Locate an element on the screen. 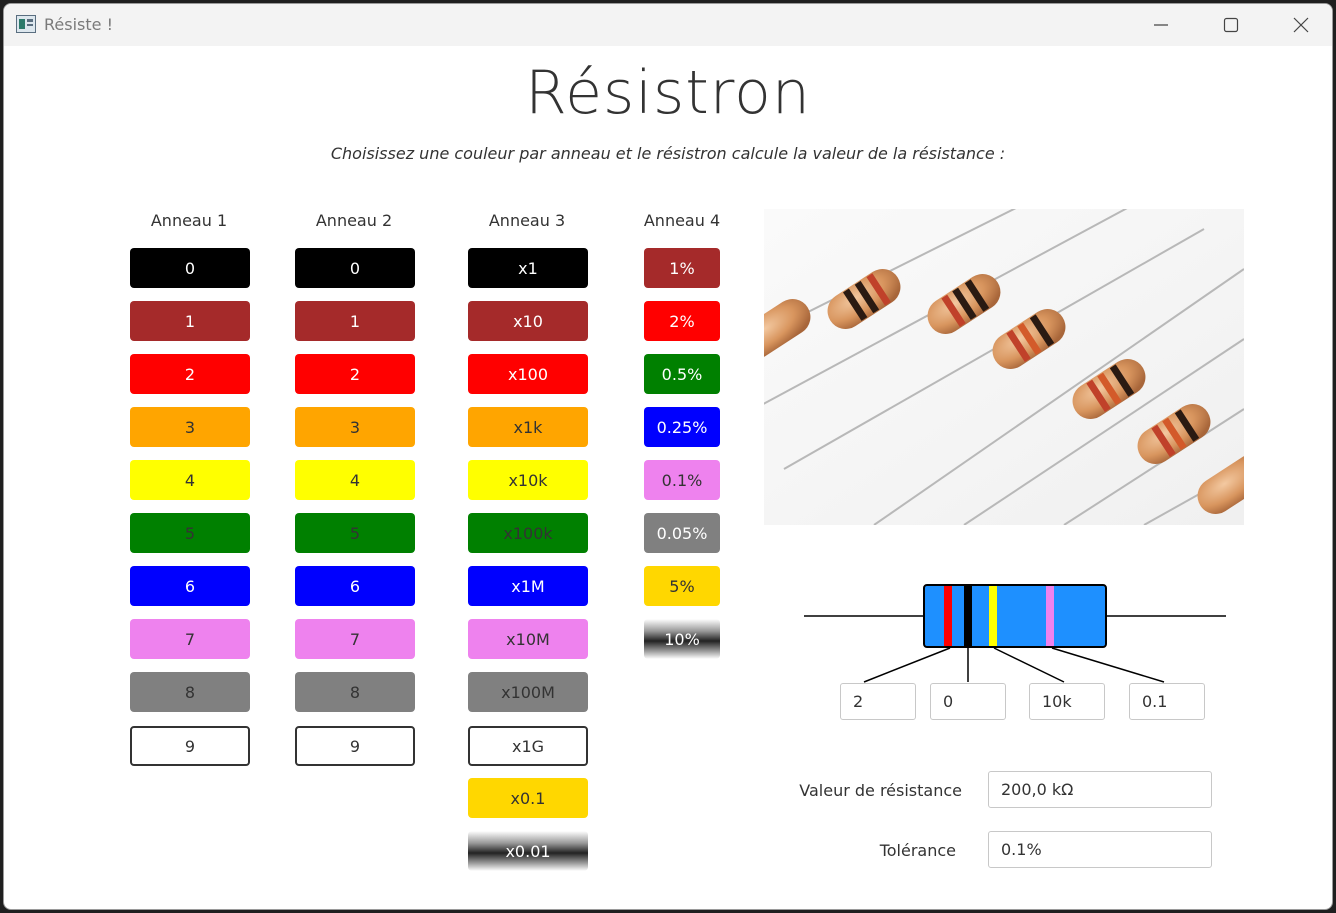 This screenshot has width=1336, height=913. tolerance-value-field: 0.1% is located at coordinates (1100, 849).